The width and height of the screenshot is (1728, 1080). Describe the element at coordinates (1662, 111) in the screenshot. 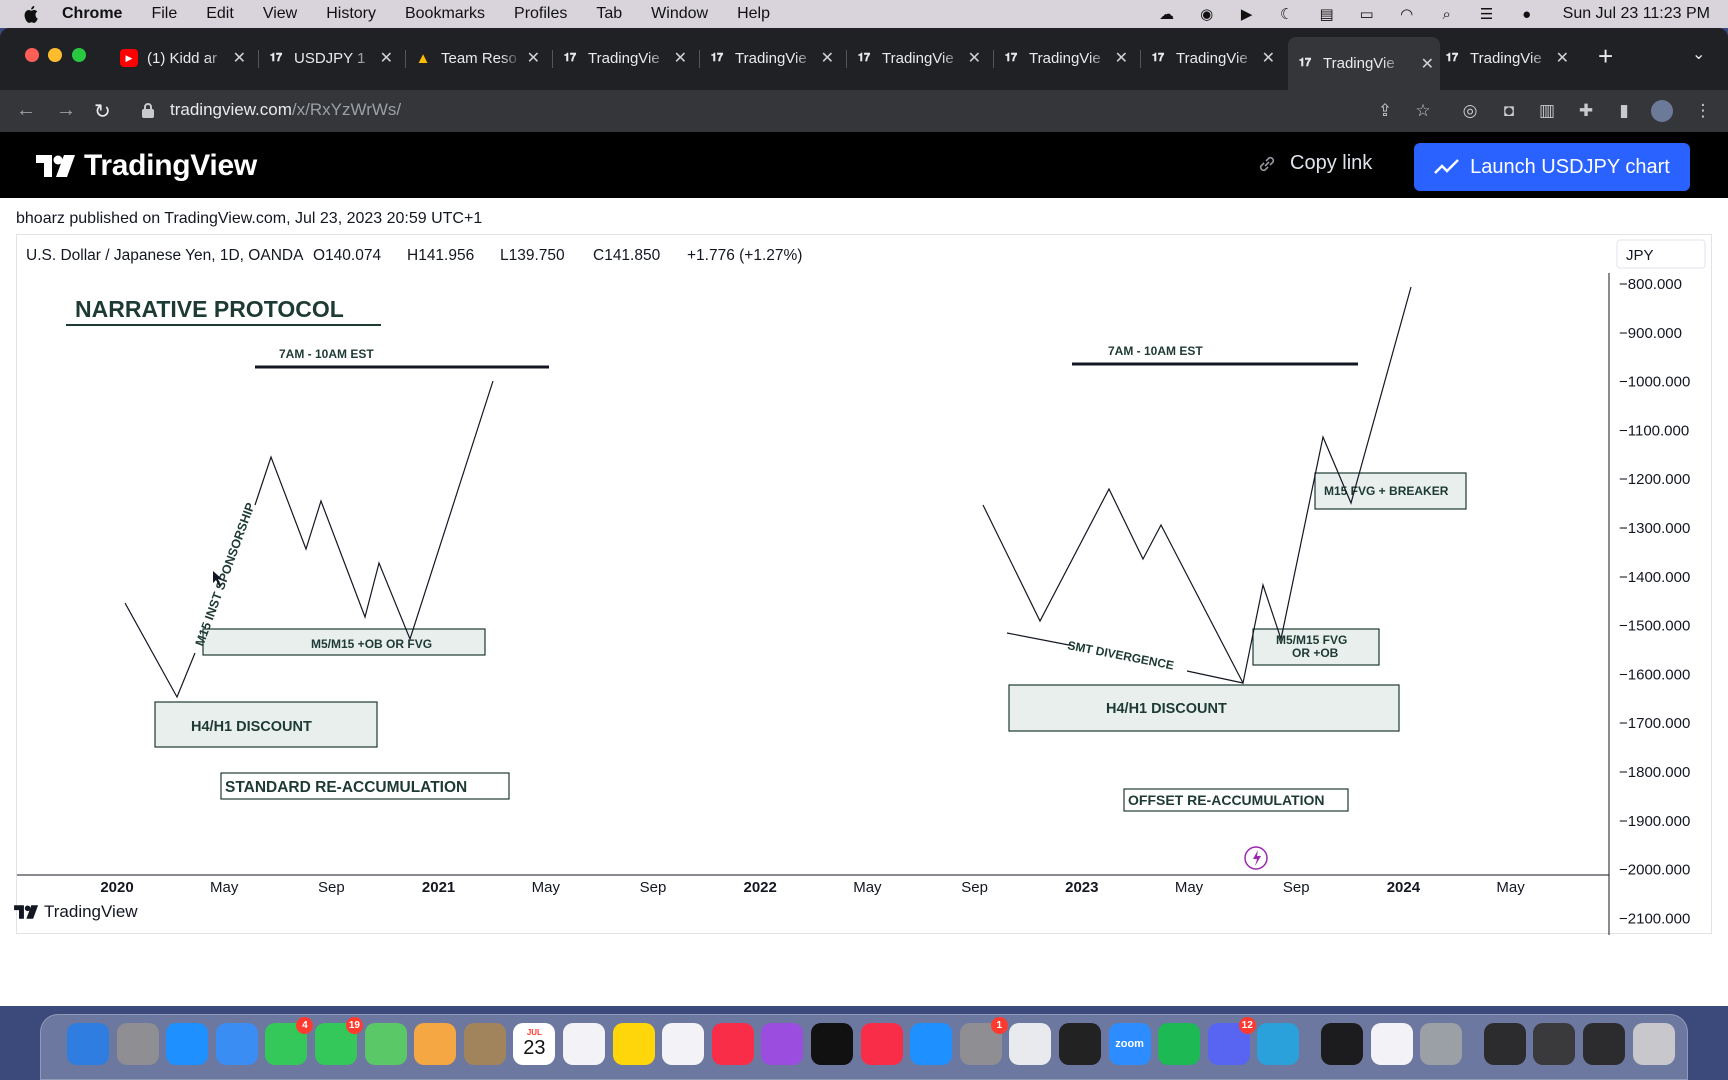

I see `profile-avatar` at that location.